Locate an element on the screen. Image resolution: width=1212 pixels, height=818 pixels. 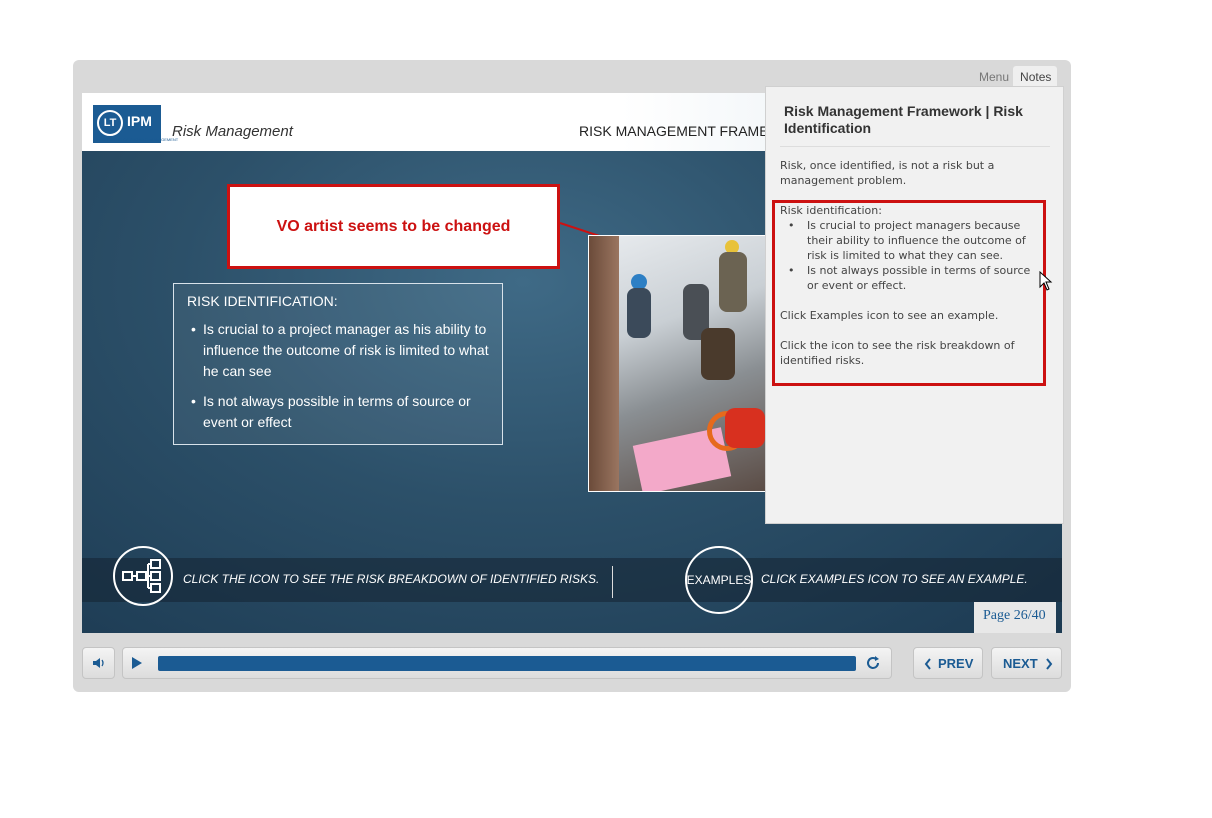
volume-button is located at coordinates (98, 663).